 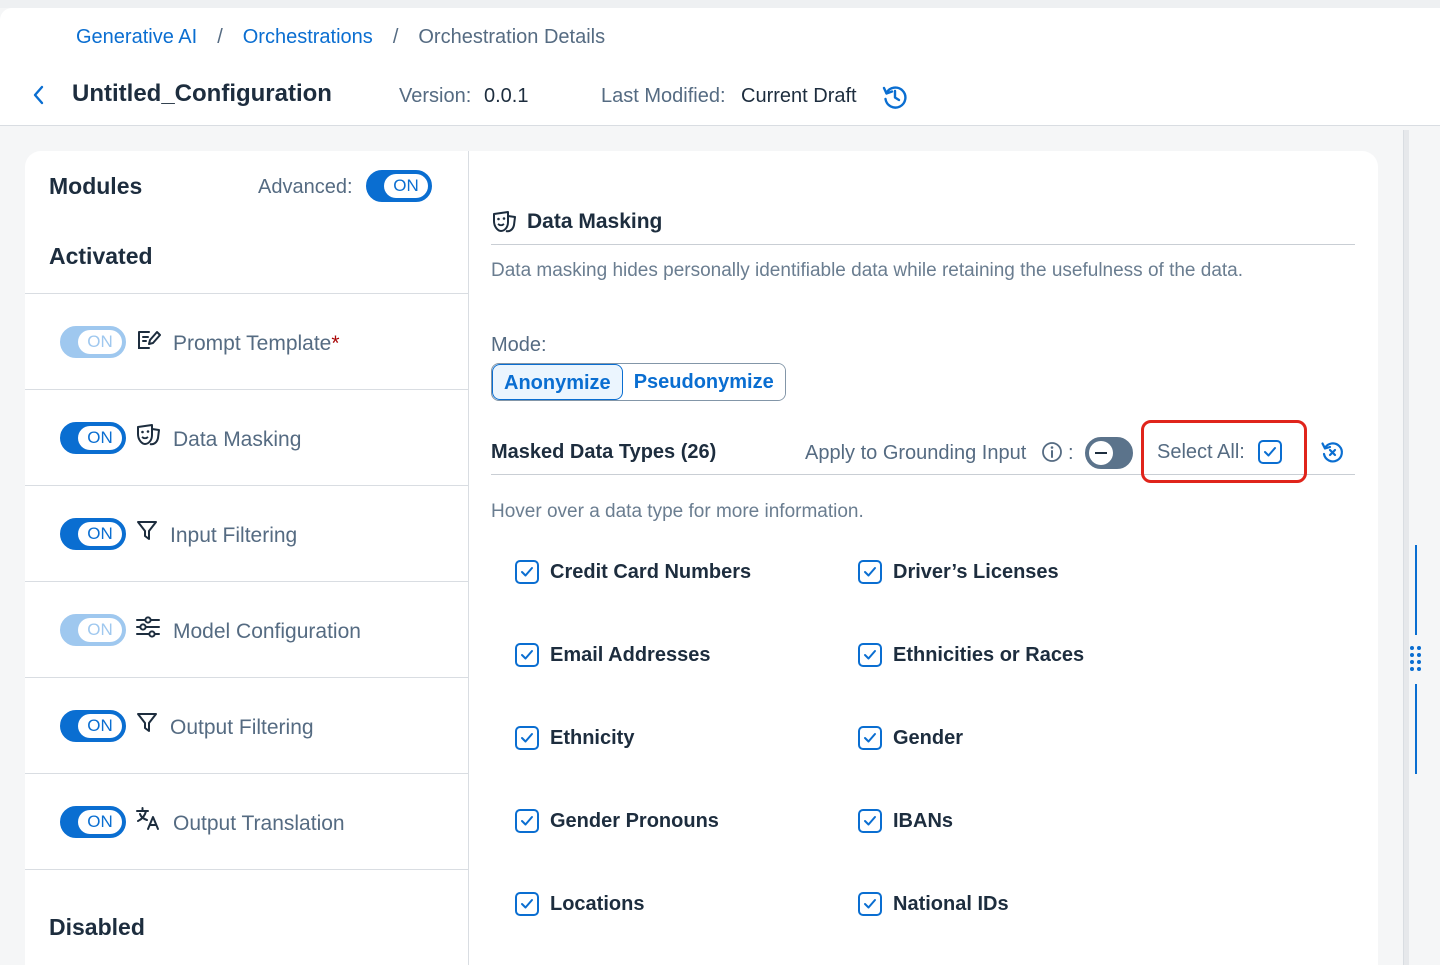 What do you see at coordinates (595, 221) in the screenshot?
I see `data-masking-title: Data Masking` at bounding box center [595, 221].